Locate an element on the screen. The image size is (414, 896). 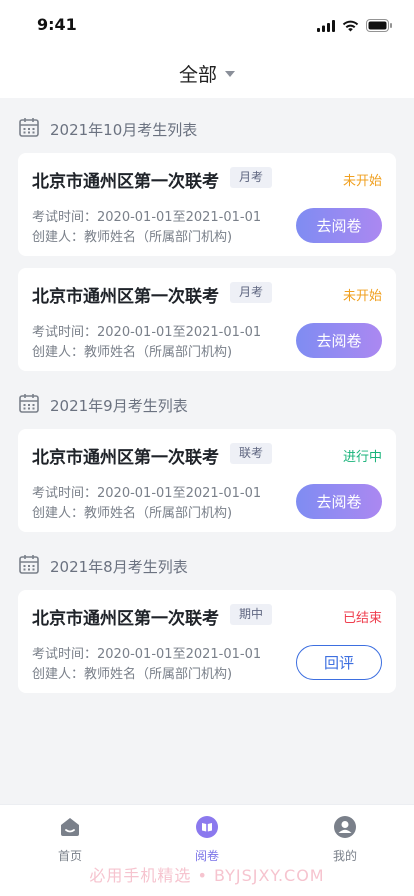
page-title: 全部 is located at coordinates (197, 74).